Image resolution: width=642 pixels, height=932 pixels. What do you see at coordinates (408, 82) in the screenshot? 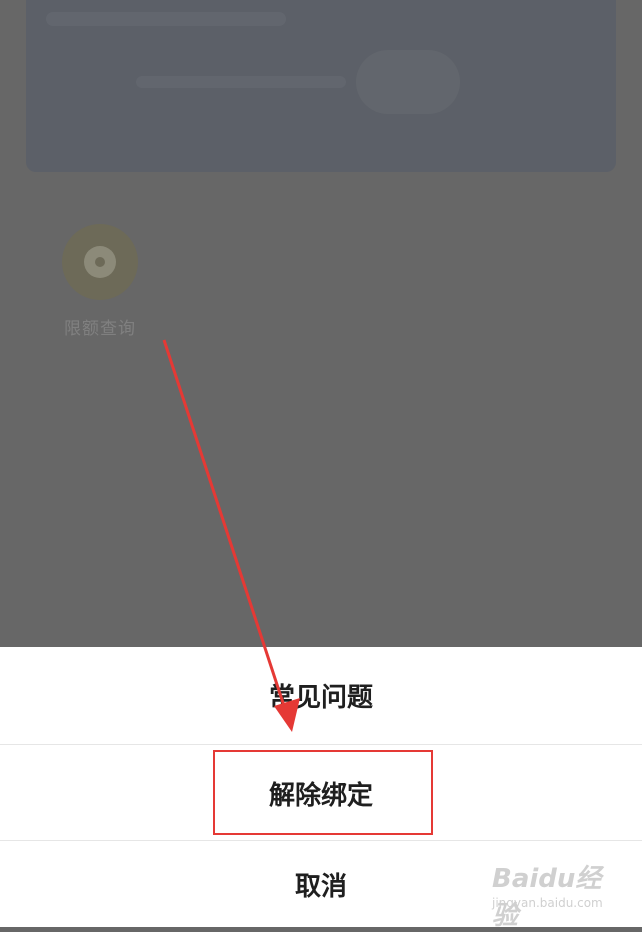
I see `card-action-button` at bounding box center [408, 82].